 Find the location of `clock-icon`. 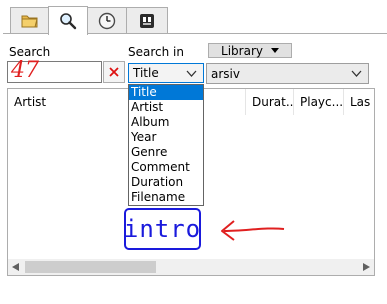

clock-icon is located at coordinates (107, 21).